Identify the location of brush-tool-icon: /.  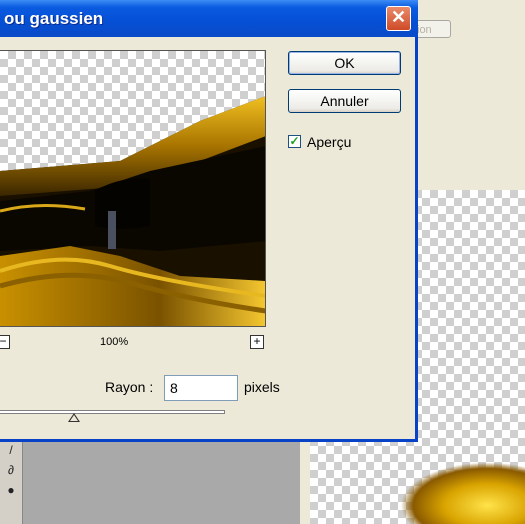
(11, 450).